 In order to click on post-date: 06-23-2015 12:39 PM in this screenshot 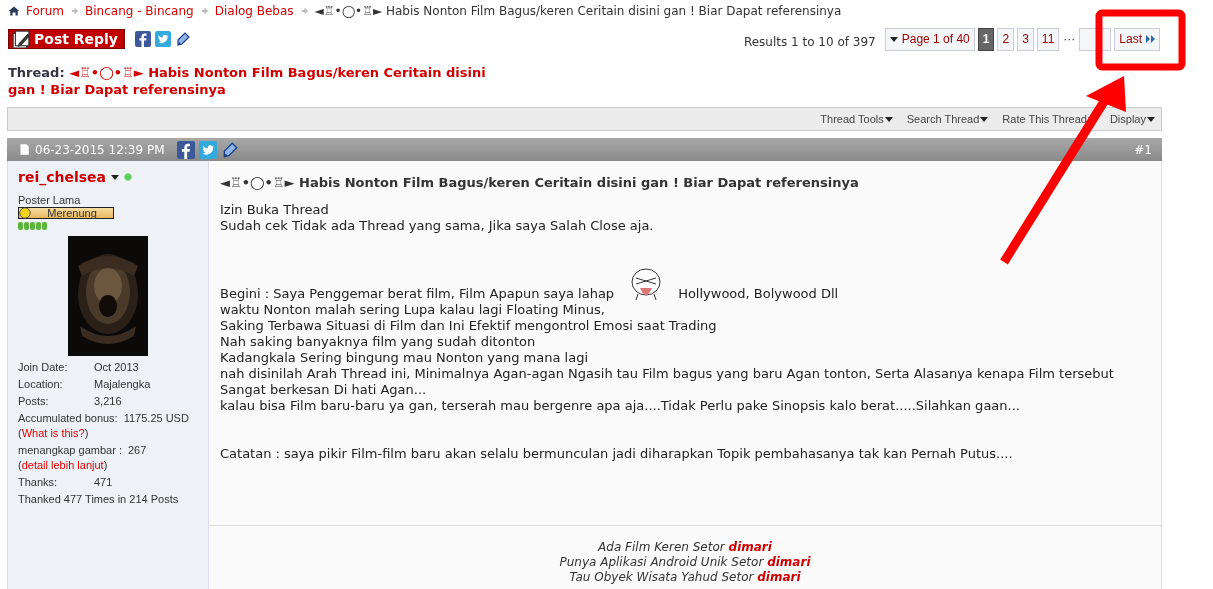, I will do `click(100, 149)`.